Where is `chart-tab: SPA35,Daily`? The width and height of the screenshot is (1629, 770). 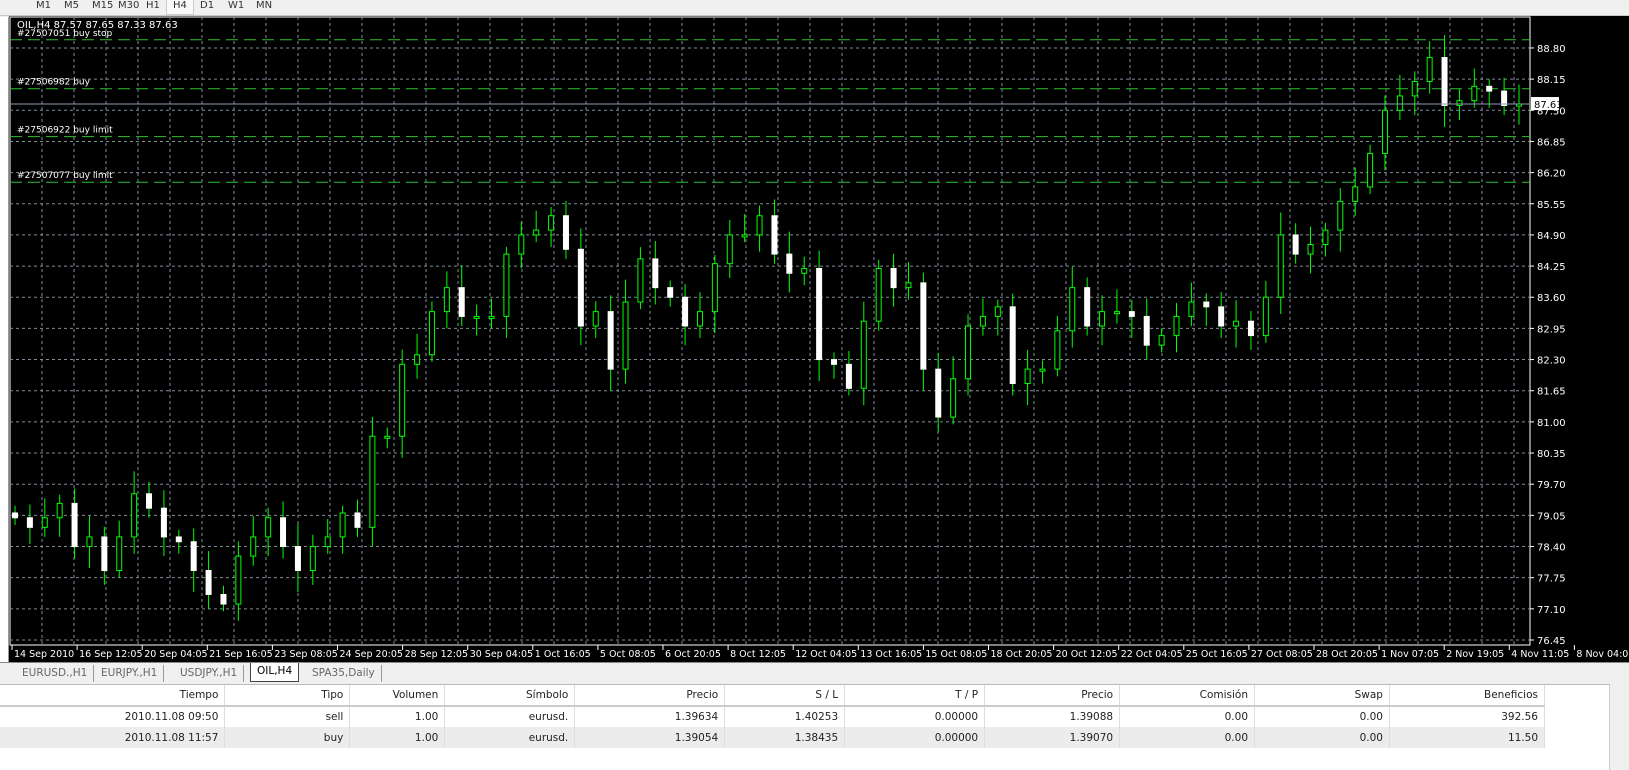 chart-tab: SPA35,Daily is located at coordinates (344, 673).